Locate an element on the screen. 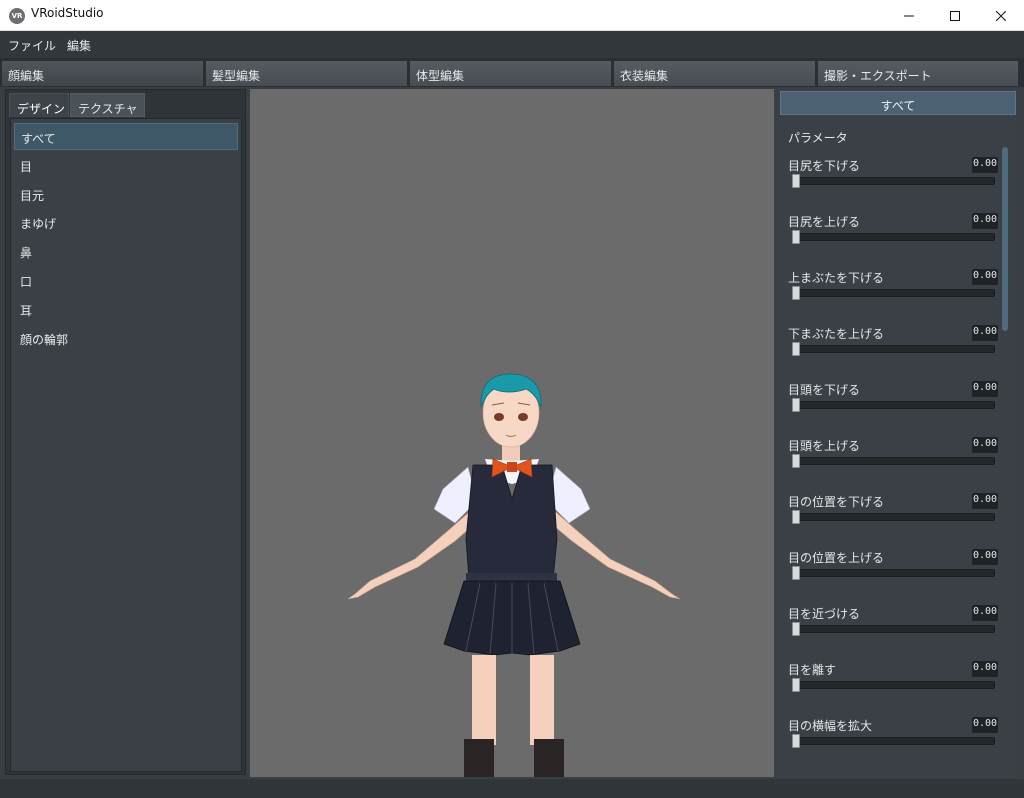  category-nose: 鼻 is located at coordinates (126, 251).